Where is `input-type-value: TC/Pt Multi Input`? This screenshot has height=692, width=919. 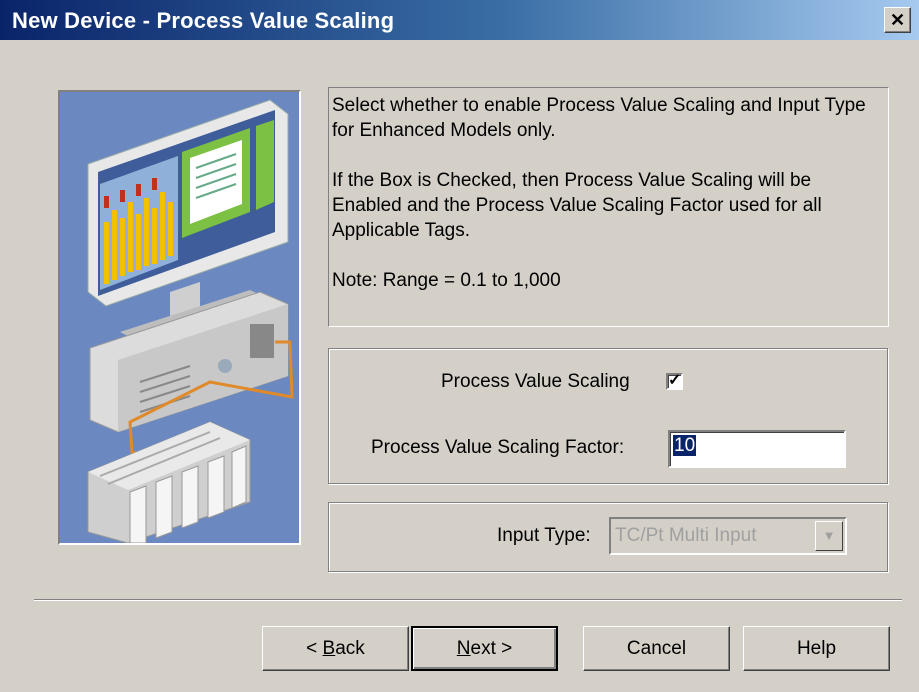 input-type-value: TC/Pt Multi Input is located at coordinates (686, 535).